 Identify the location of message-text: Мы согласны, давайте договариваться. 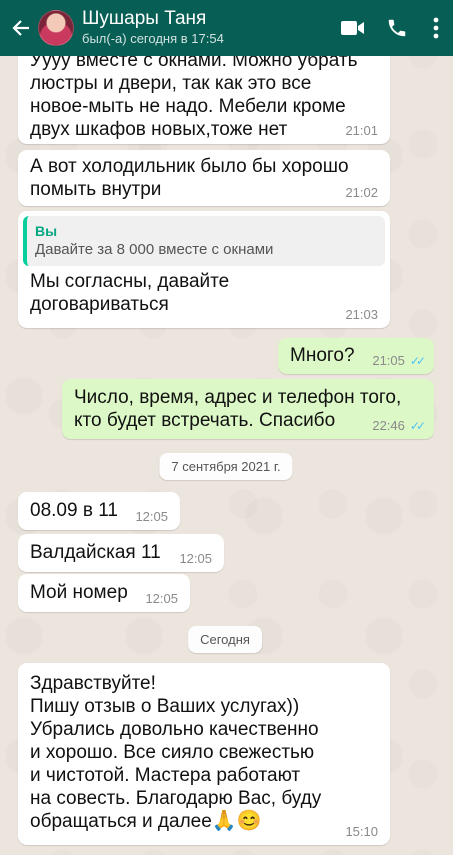
(130, 293).